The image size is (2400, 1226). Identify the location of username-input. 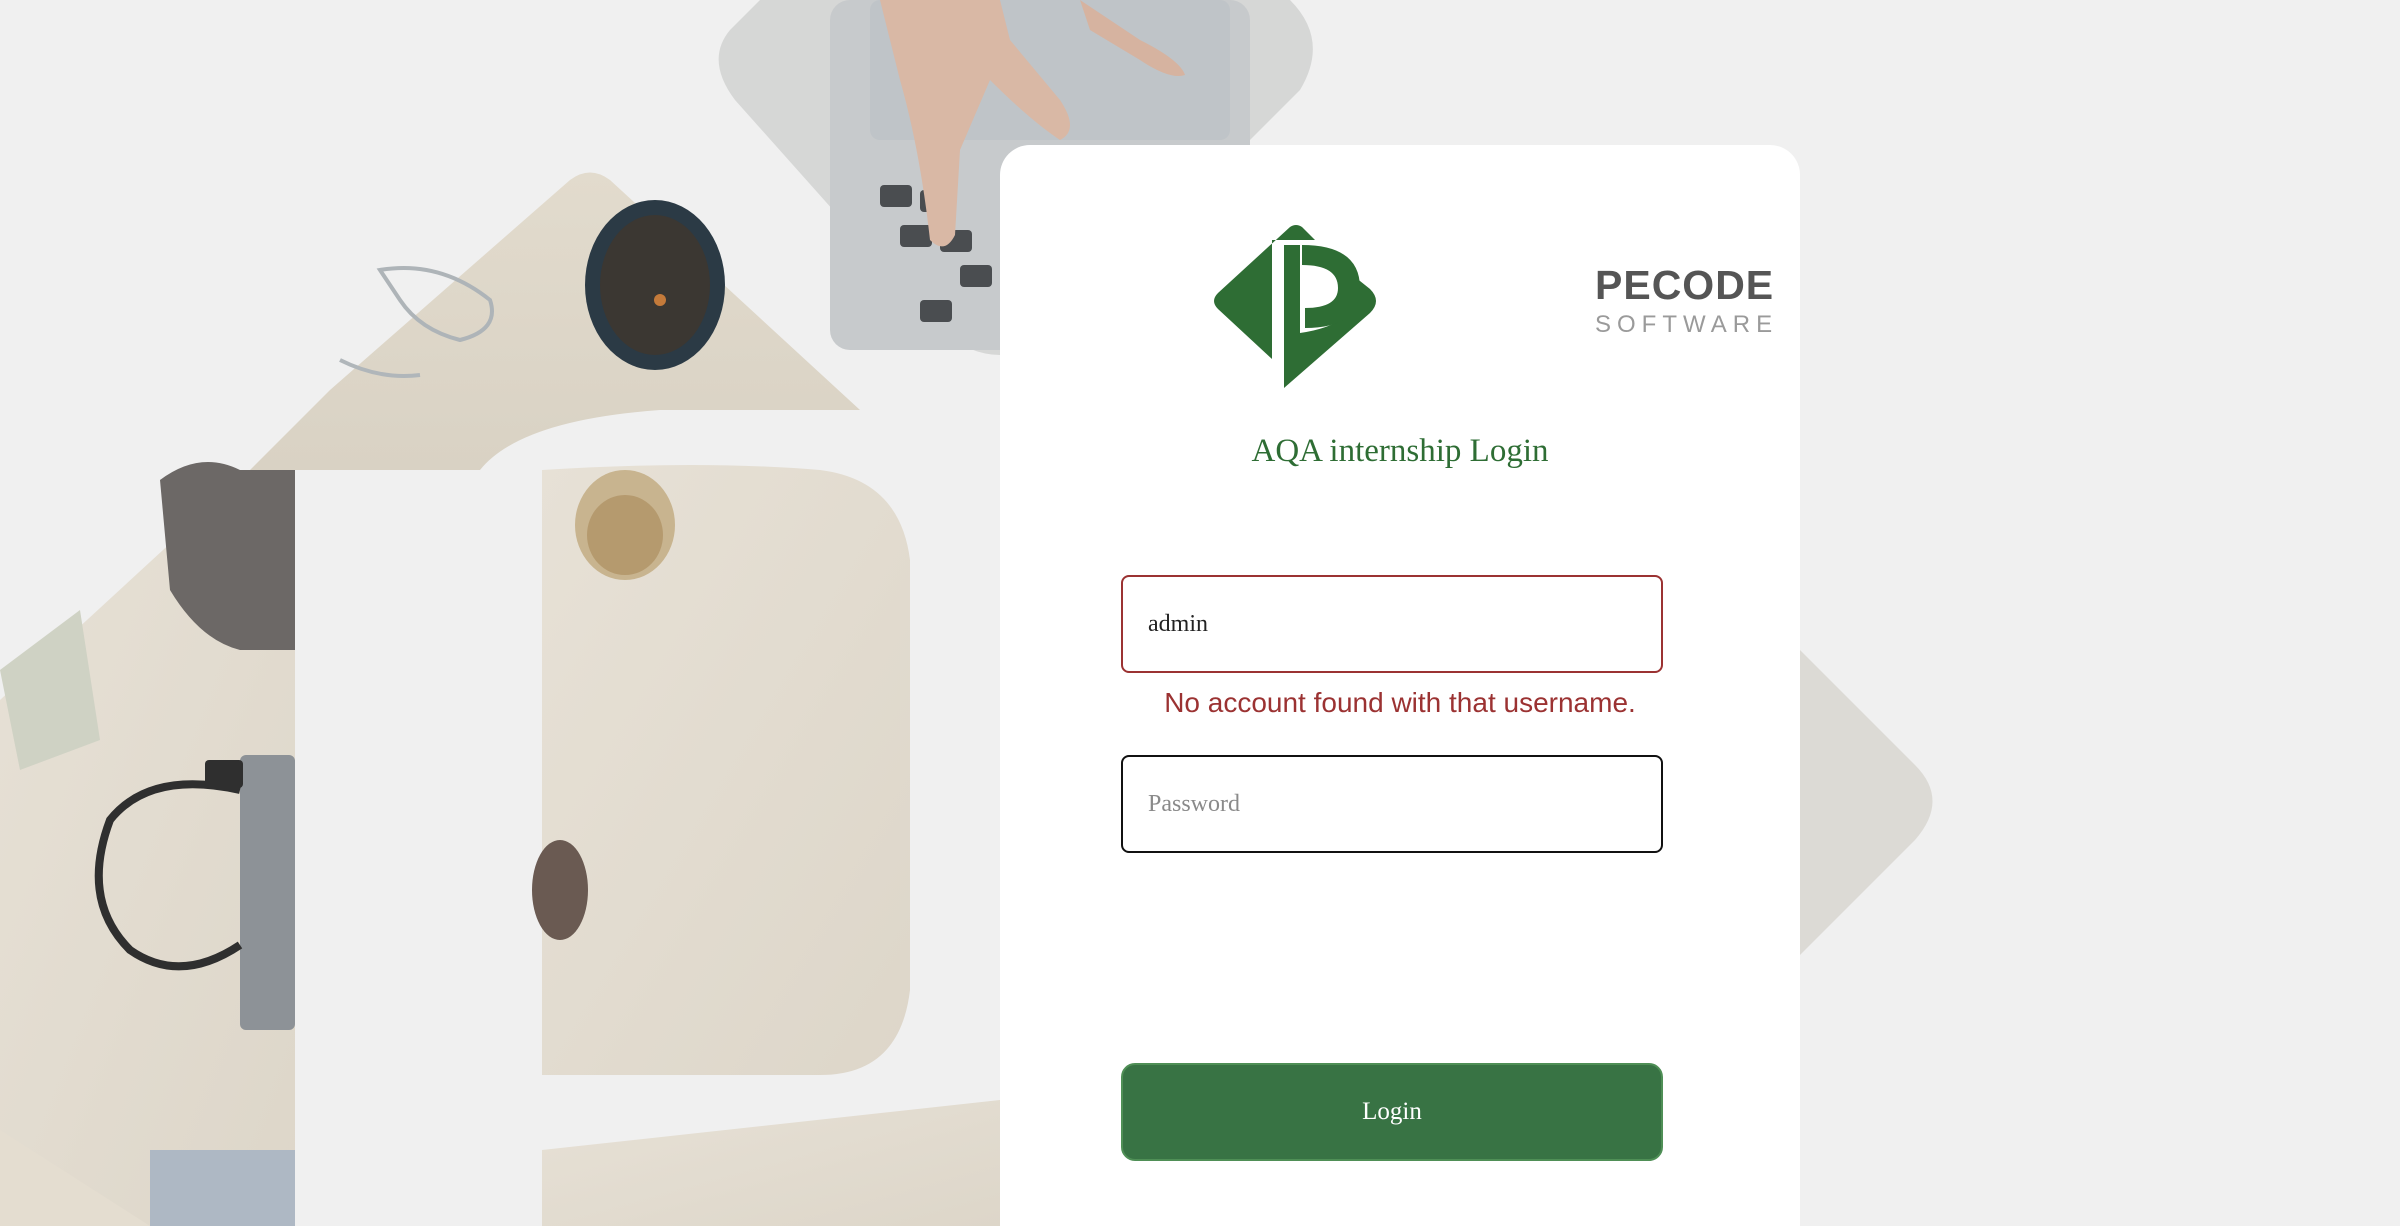
(1392, 624).